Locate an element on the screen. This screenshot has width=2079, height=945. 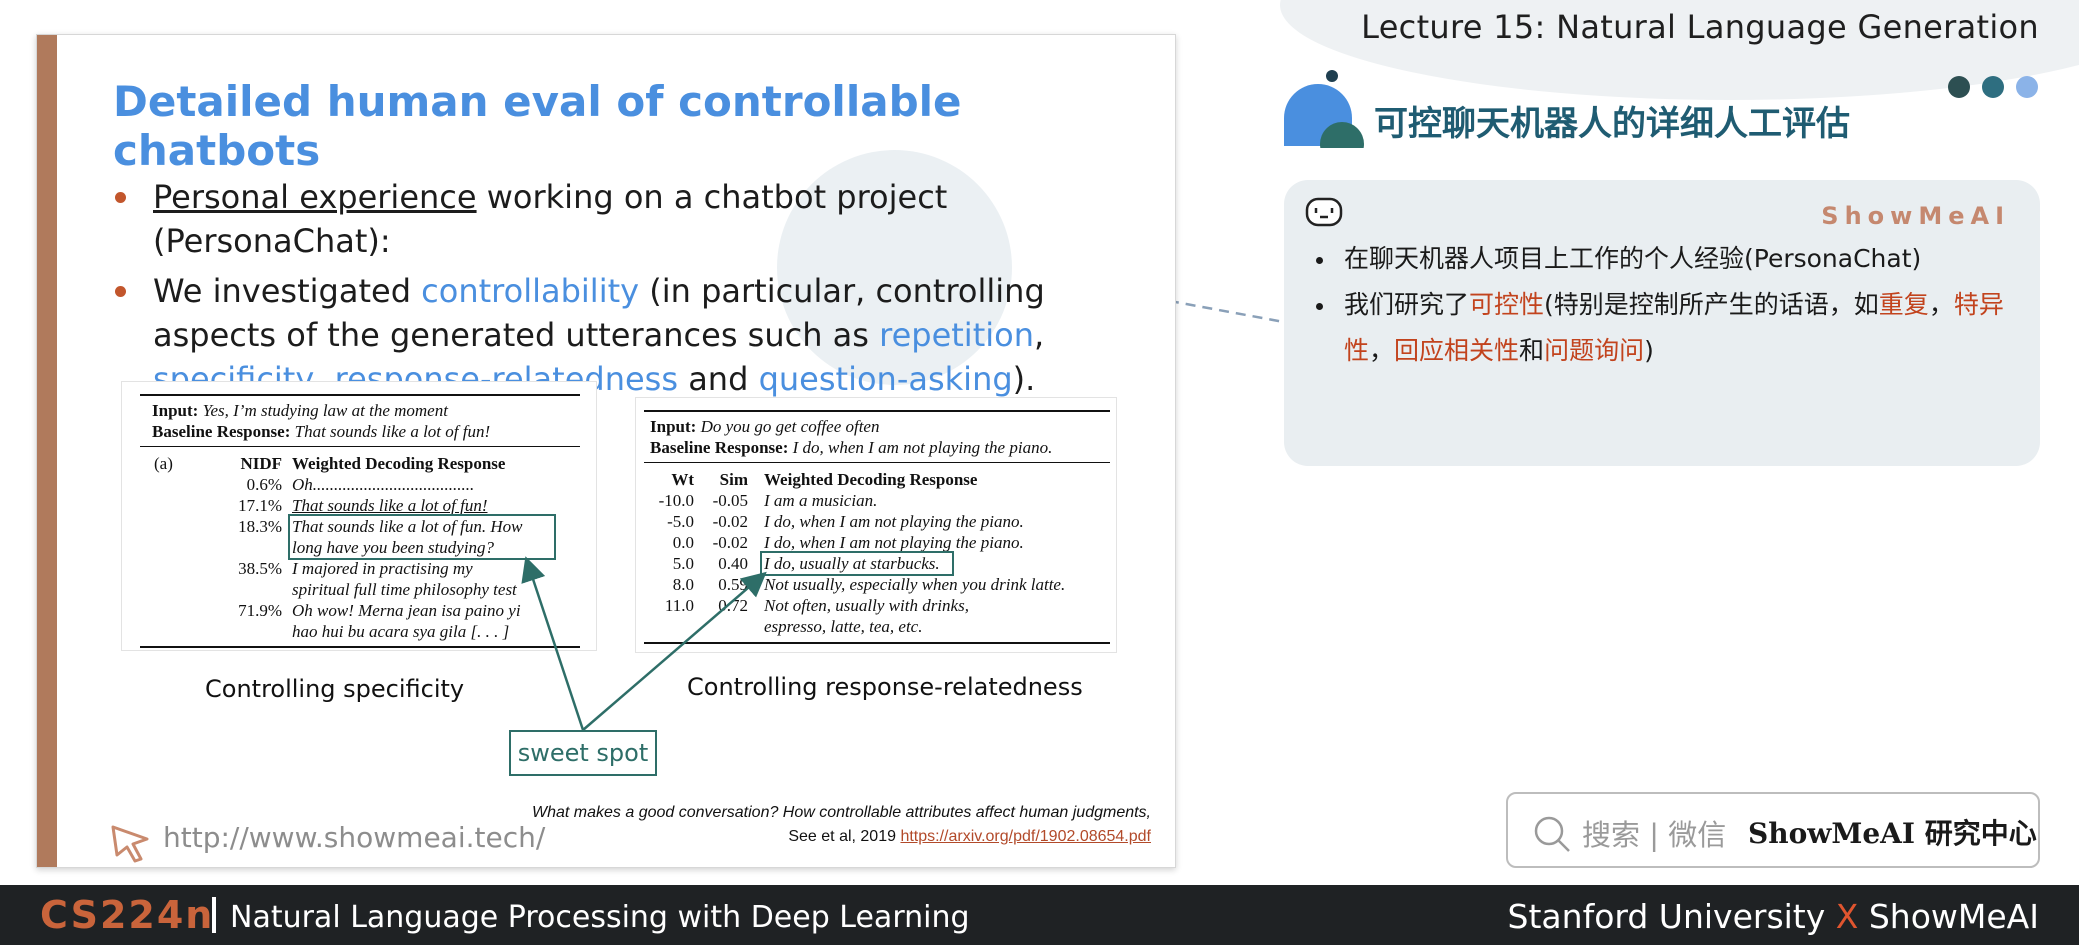
notes-keyword: 回应相关性 is located at coordinates (1457, 350).